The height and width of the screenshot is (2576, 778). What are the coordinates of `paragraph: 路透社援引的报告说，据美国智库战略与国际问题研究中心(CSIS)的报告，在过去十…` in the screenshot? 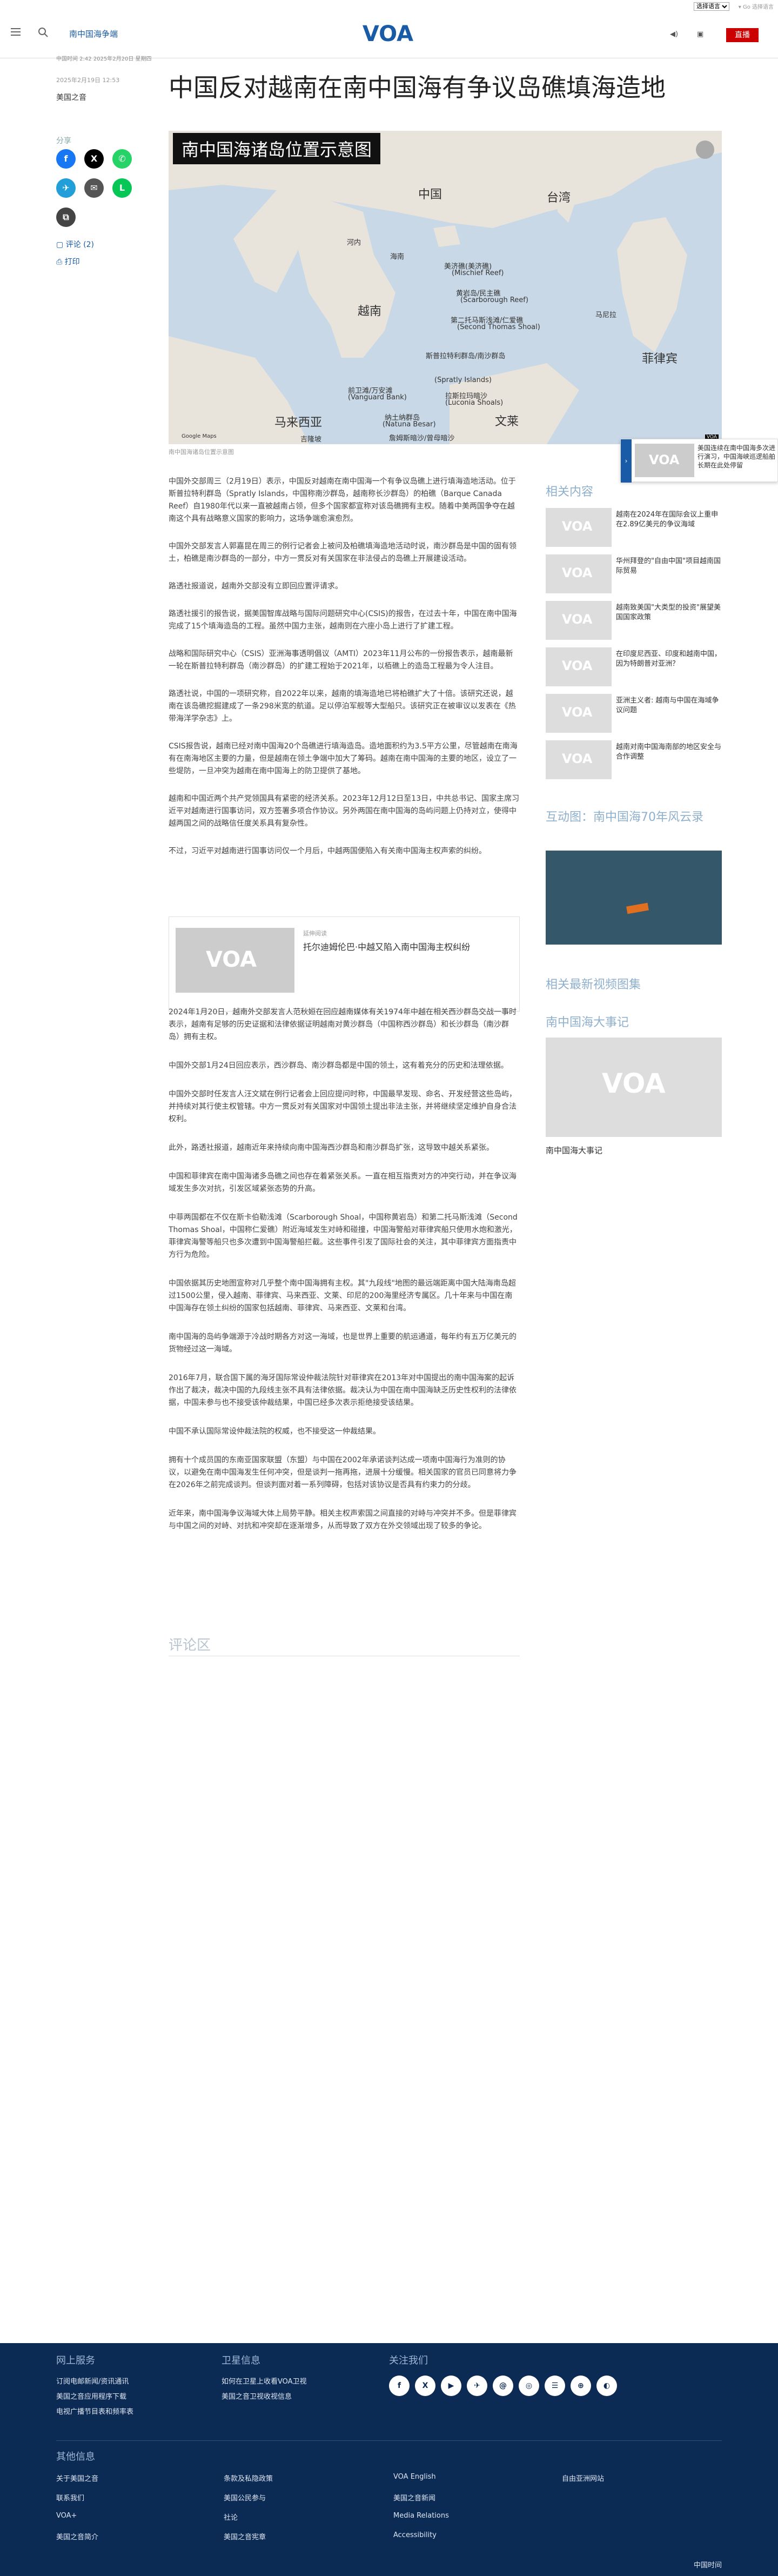 It's located at (343, 620).